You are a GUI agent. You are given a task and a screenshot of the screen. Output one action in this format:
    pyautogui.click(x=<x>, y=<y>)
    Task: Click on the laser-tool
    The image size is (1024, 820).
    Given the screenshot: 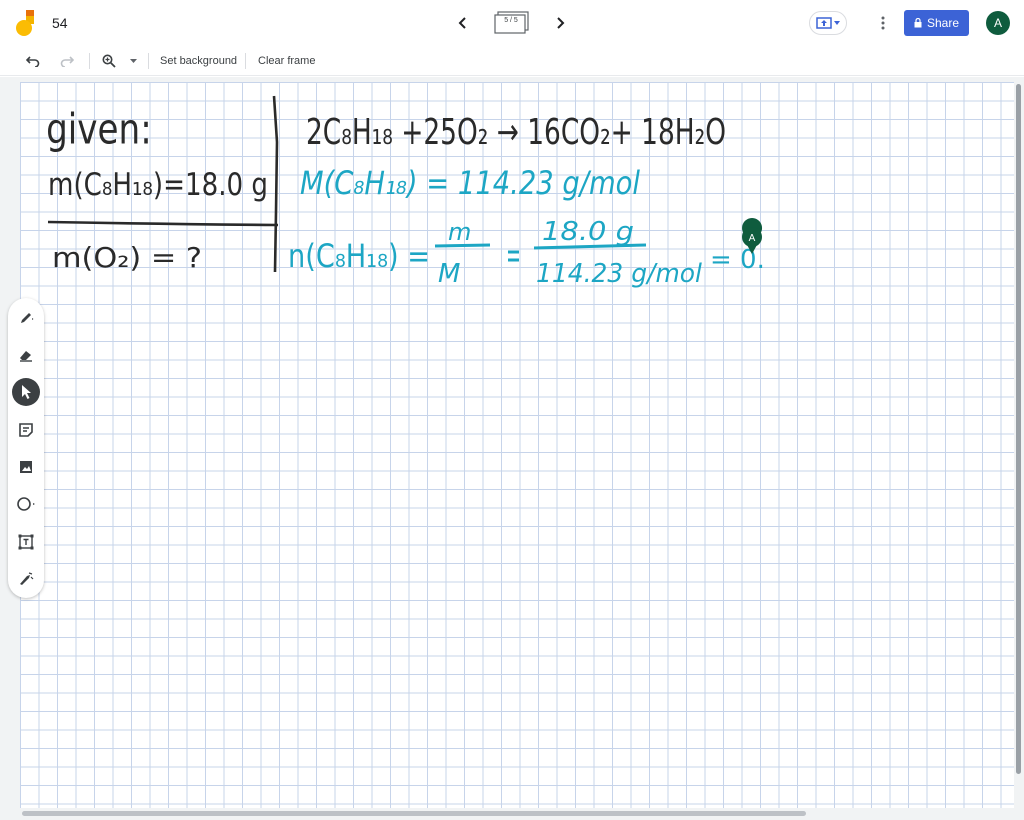 What is the action you would take?
    pyautogui.click(x=26, y=579)
    